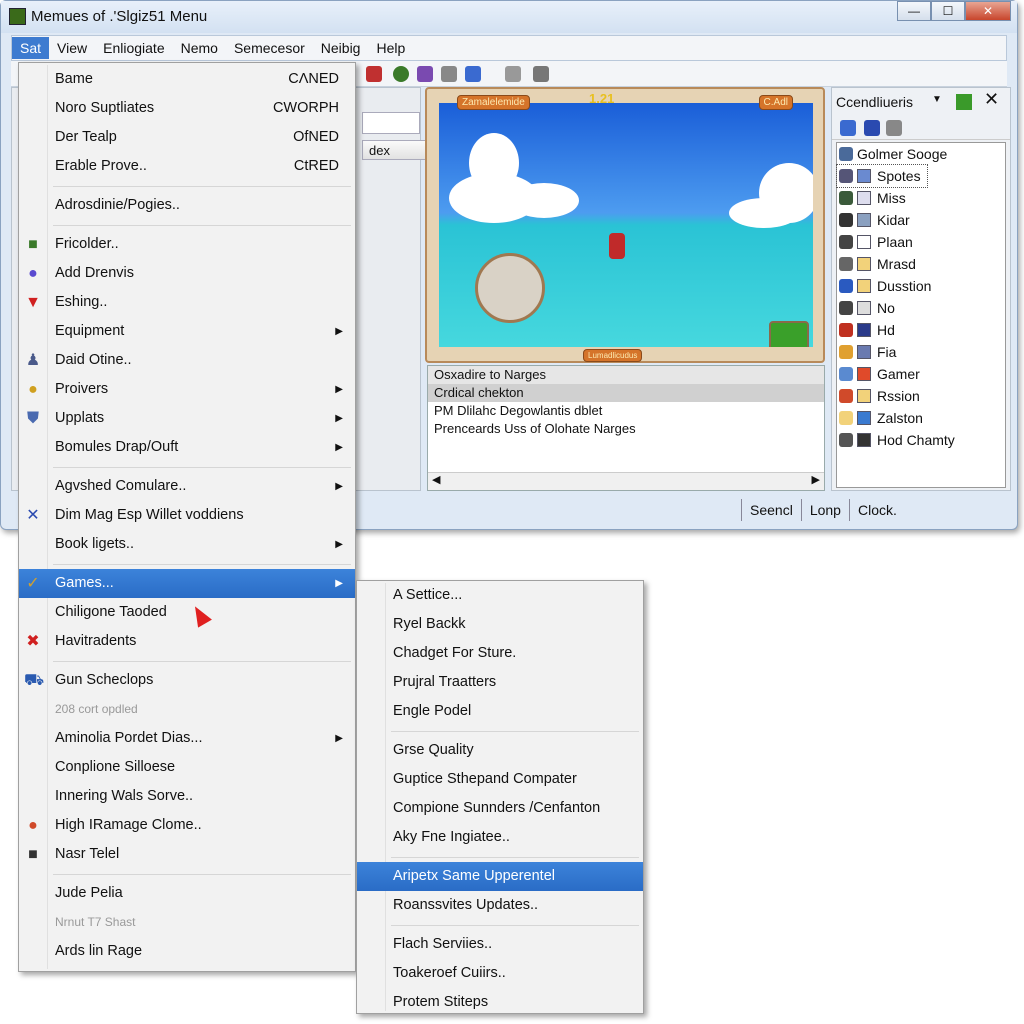  Describe the element at coordinates (341, 48) in the screenshot. I see `menu-neibig: Neibig` at that location.